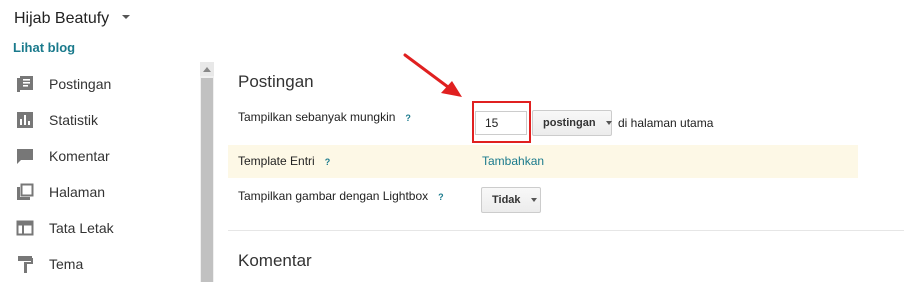  I want to click on lightbox-row: Tampilkan gambar dengan Lightbox? Tidak, so click(543, 200).